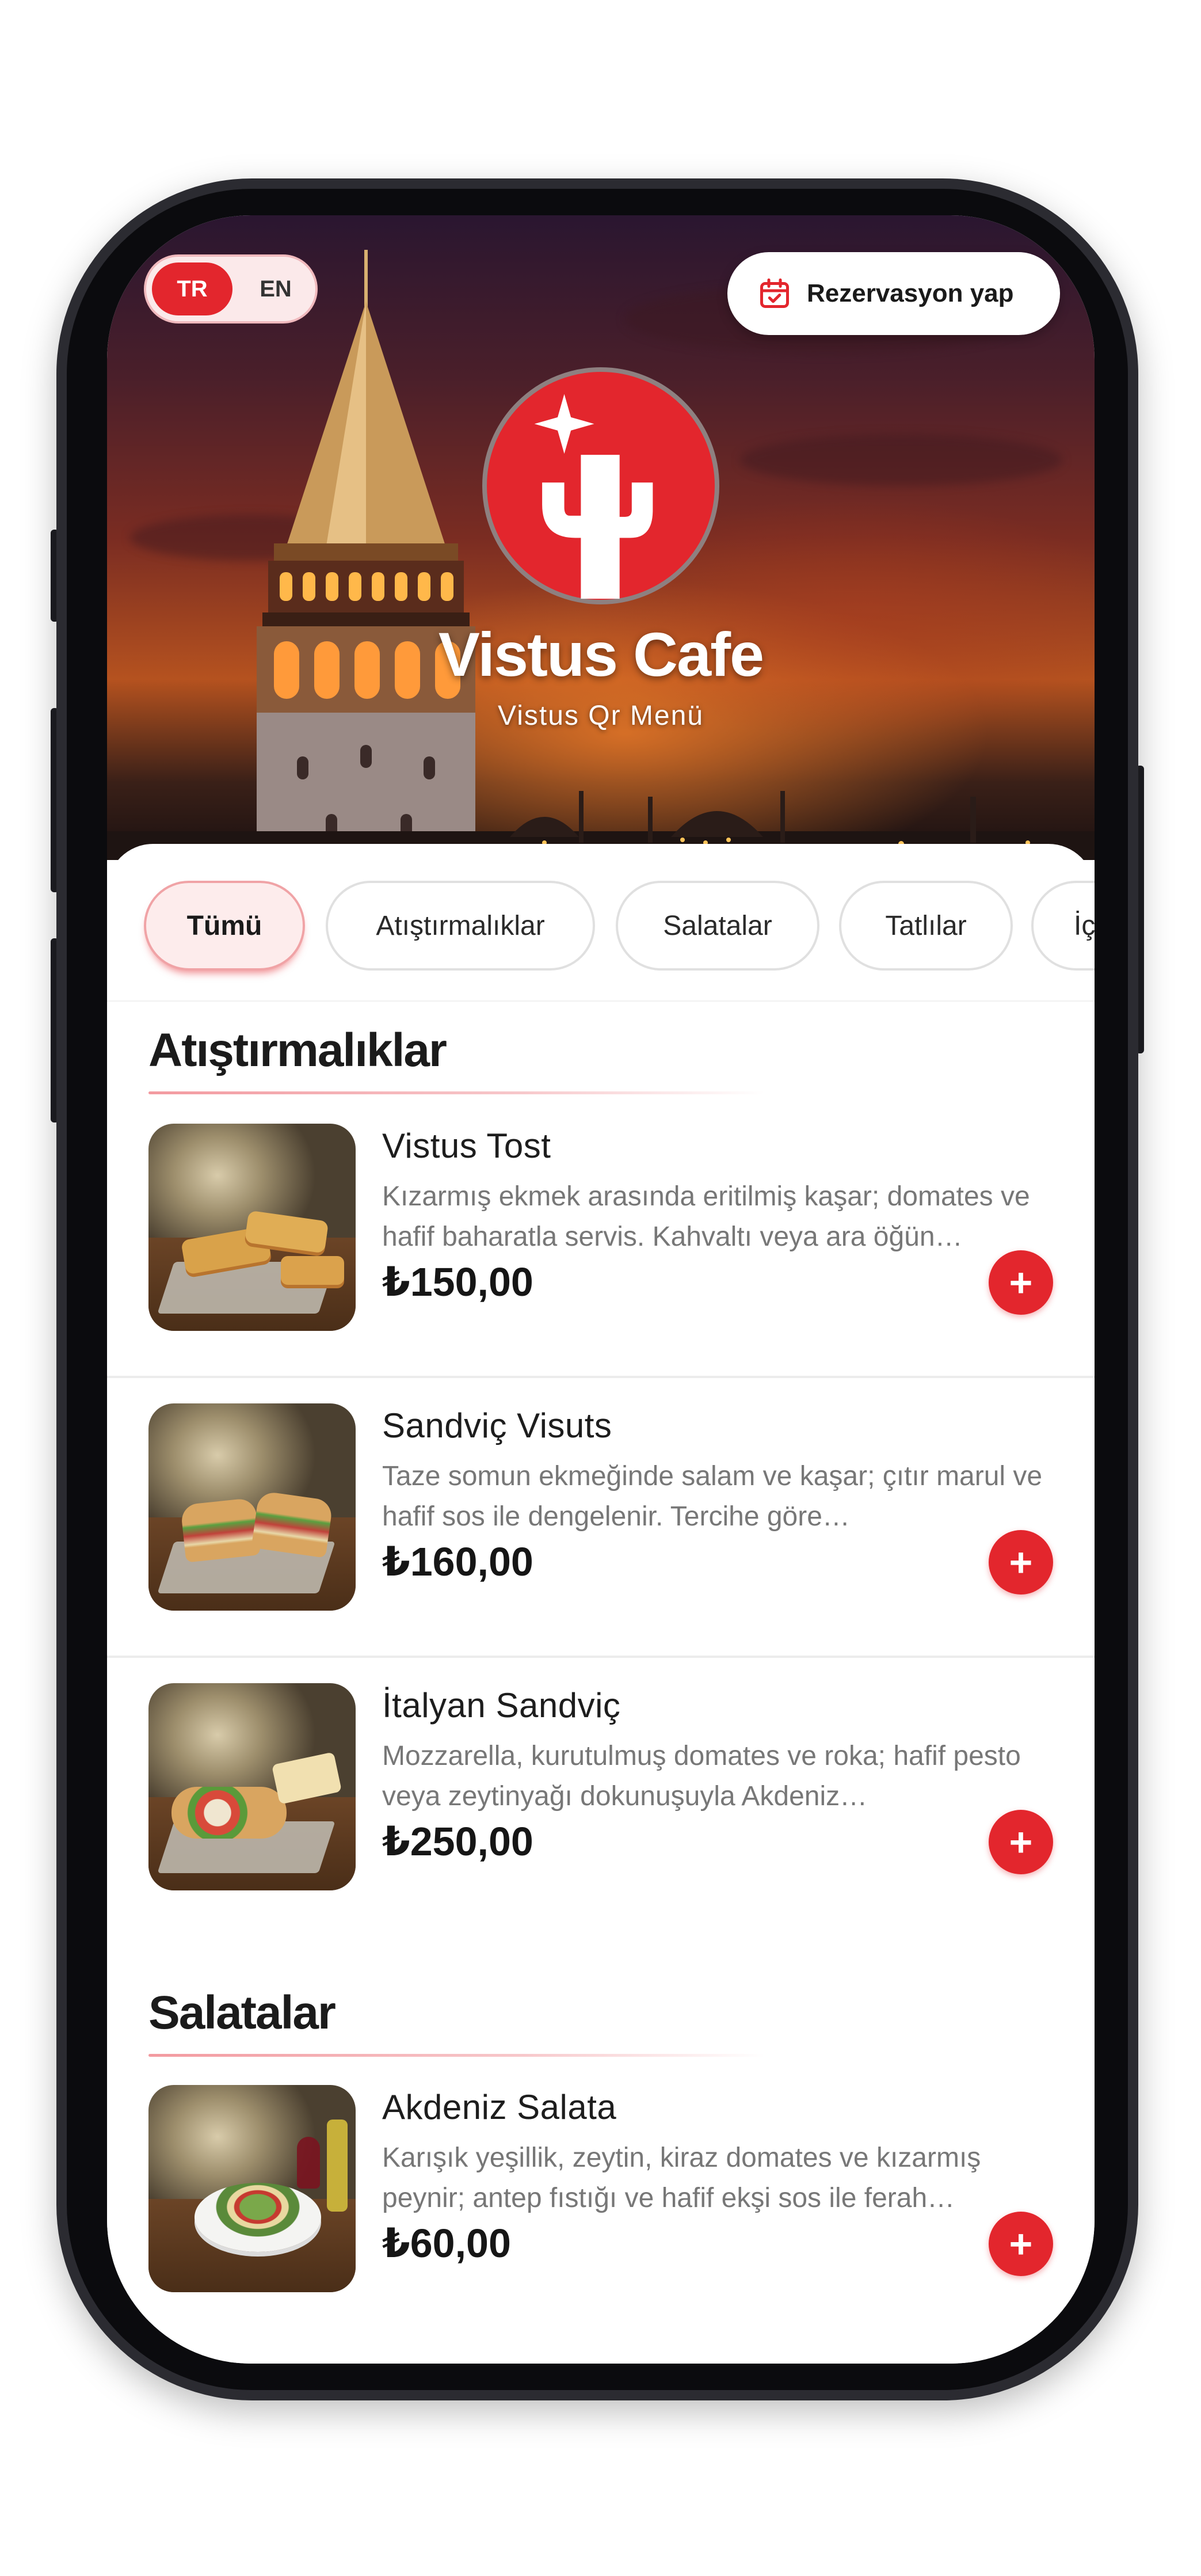  Describe the element at coordinates (593, 497) in the screenshot. I see `cactus-logo-icon` at that location.